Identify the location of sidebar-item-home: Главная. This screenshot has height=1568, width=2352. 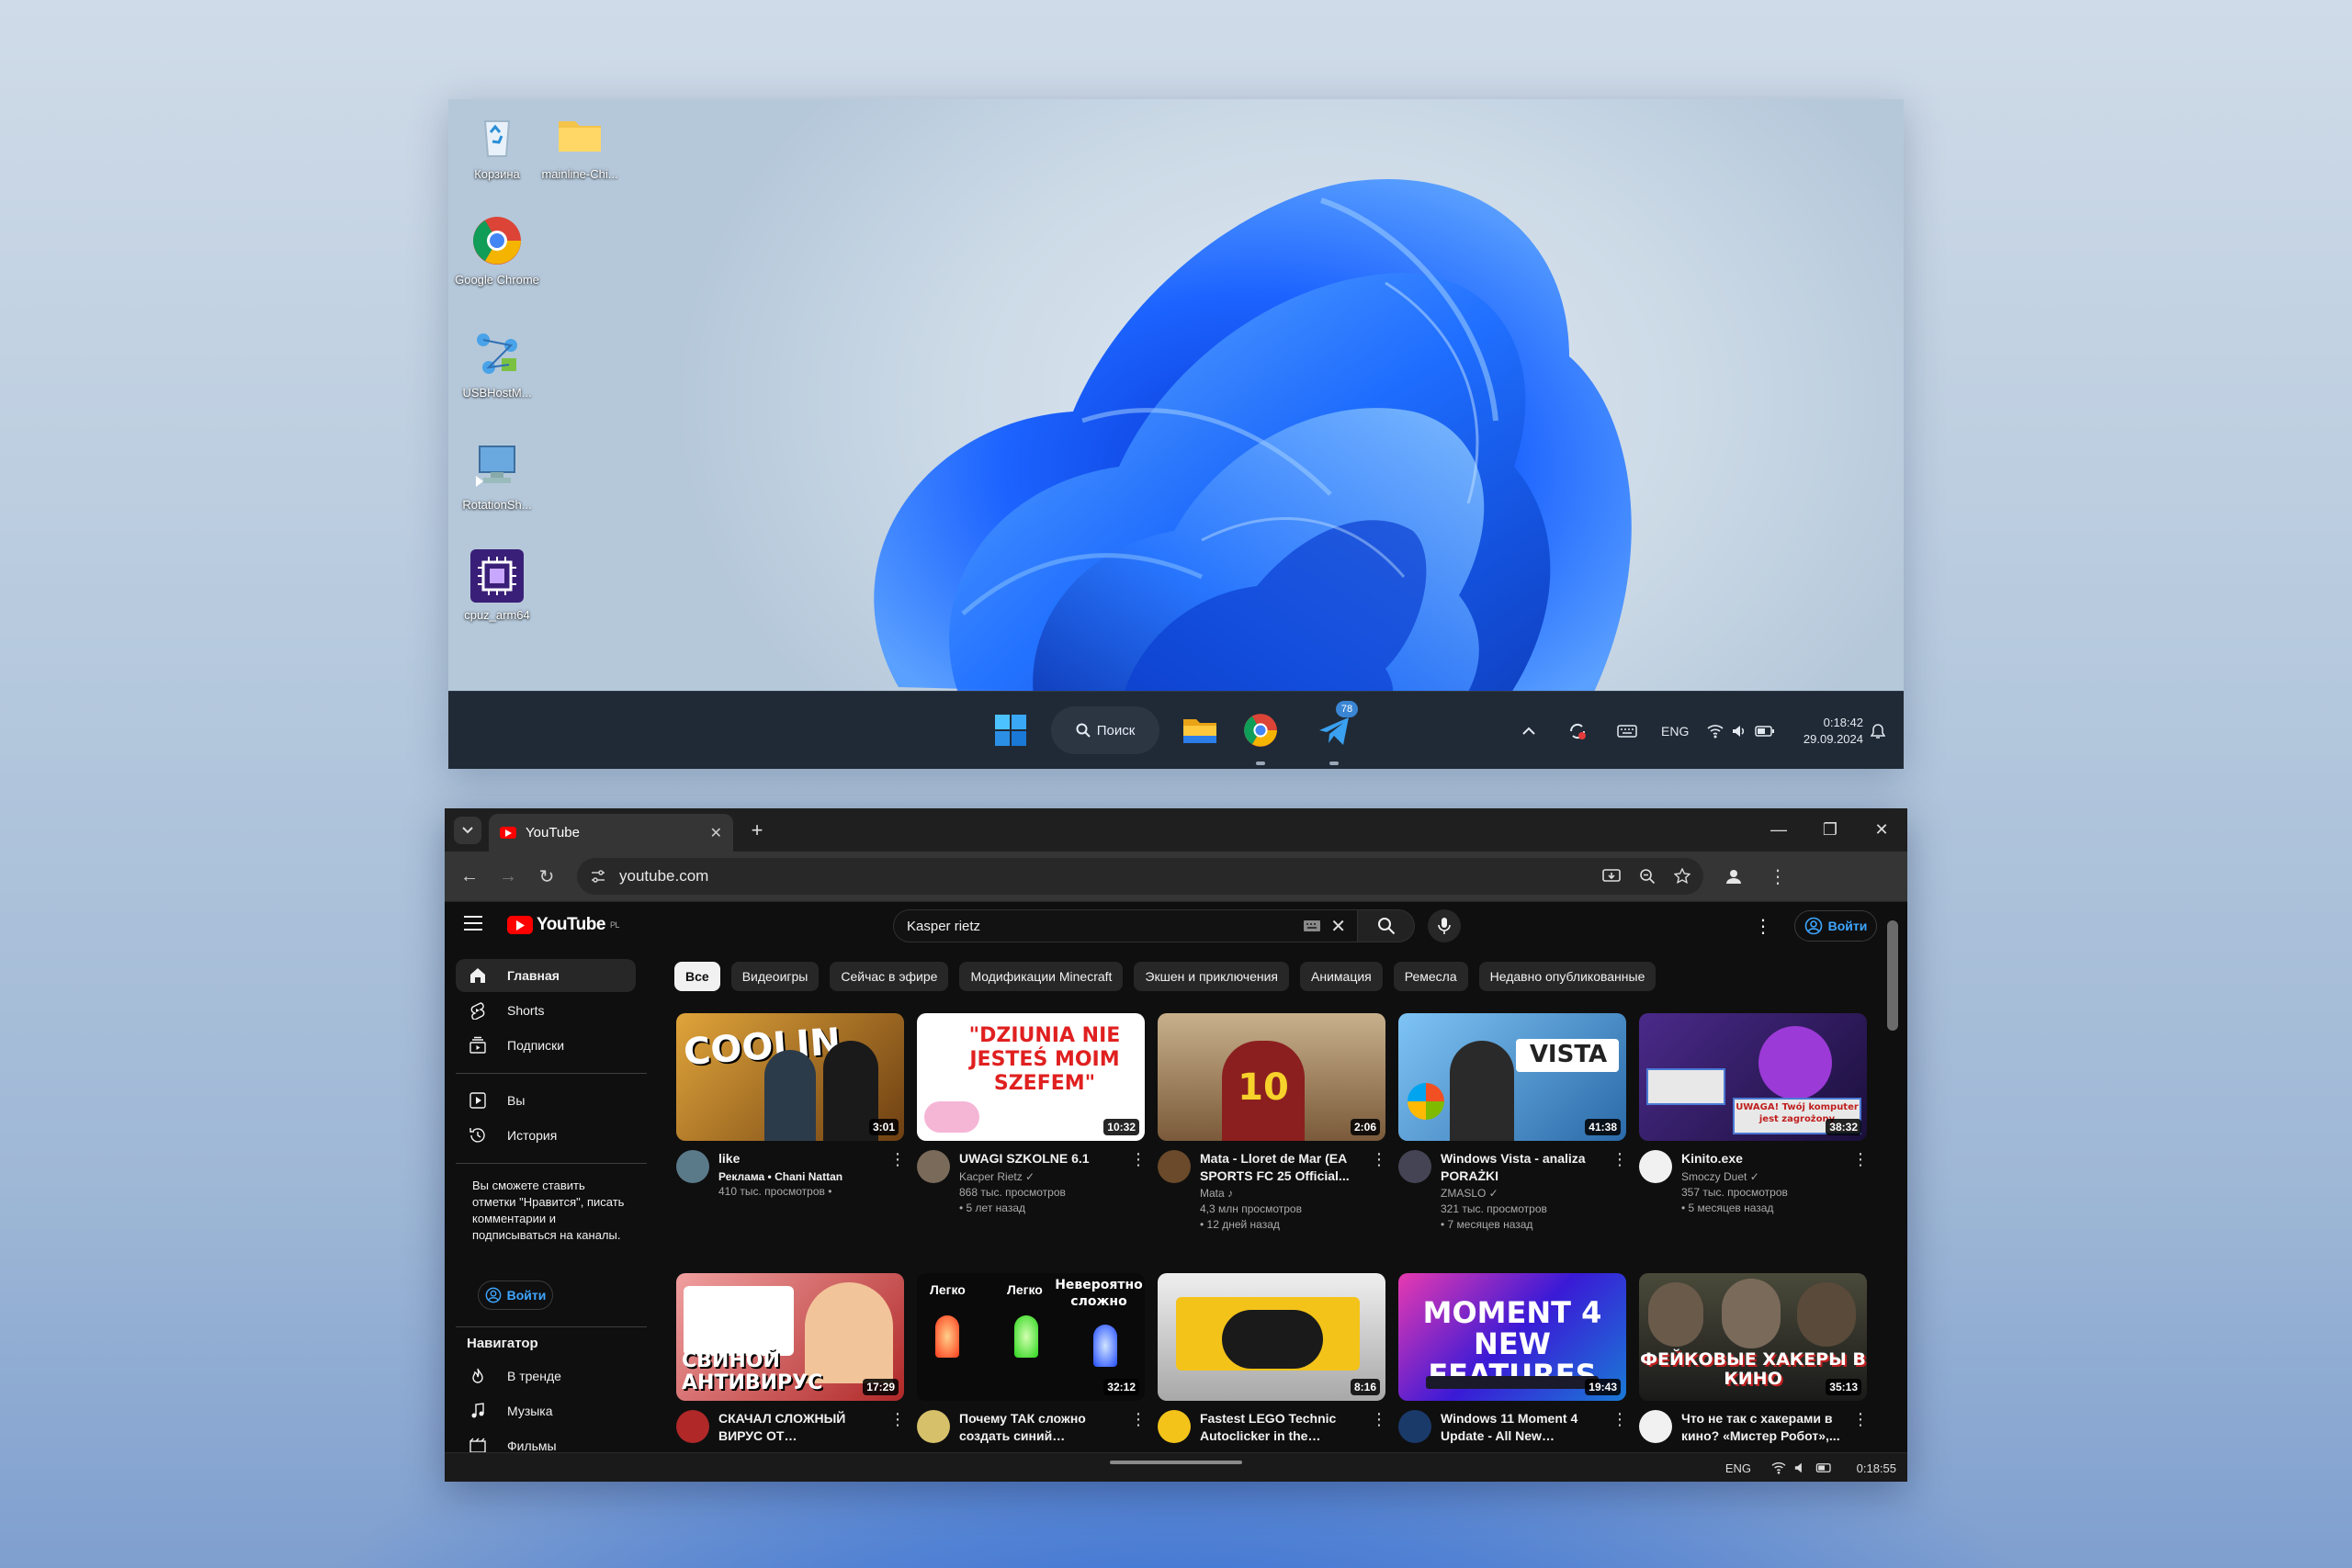
(546, 975).